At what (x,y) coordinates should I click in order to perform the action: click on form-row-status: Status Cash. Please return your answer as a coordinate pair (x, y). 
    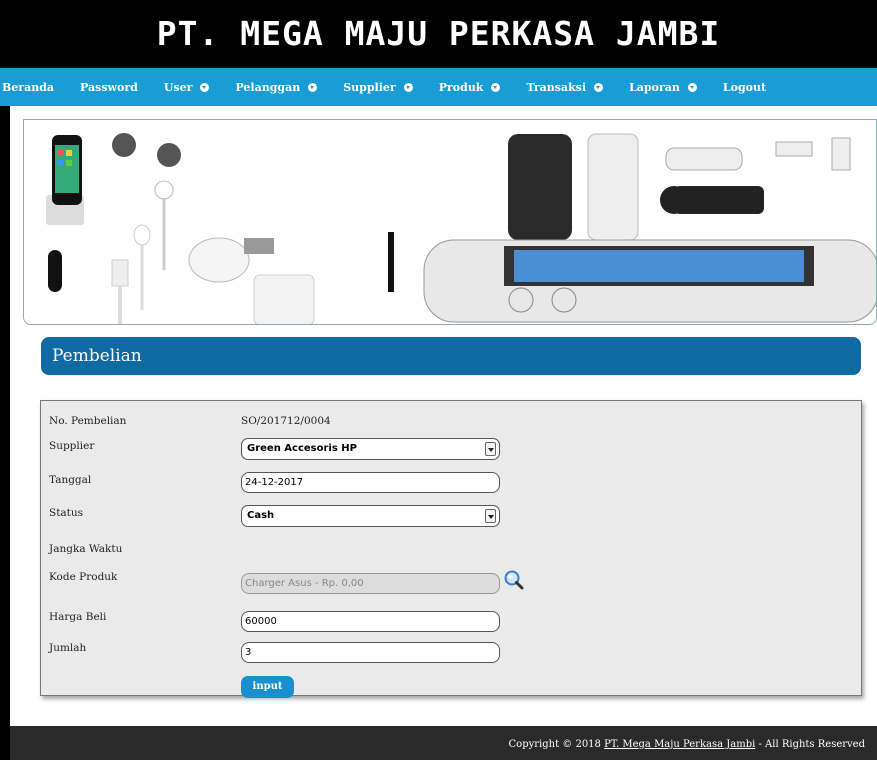
    Looking at the image, I should click on (451, 518).